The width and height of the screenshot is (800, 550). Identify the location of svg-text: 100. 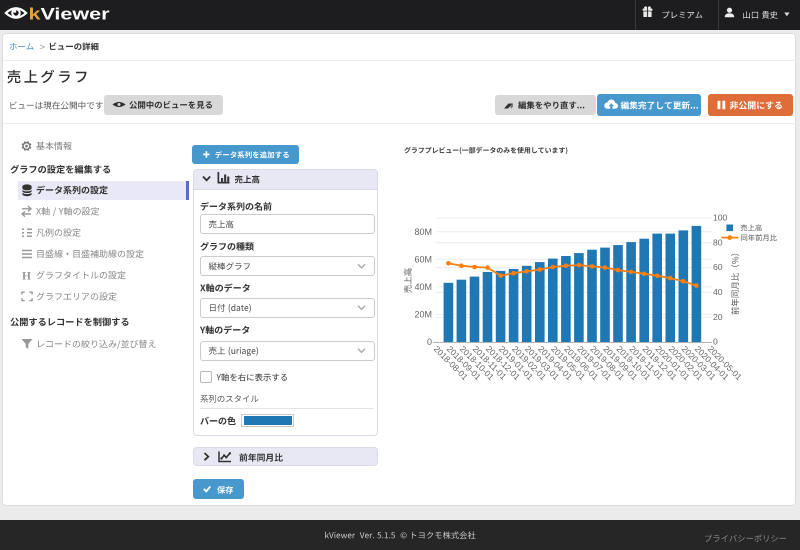
(720, 218).